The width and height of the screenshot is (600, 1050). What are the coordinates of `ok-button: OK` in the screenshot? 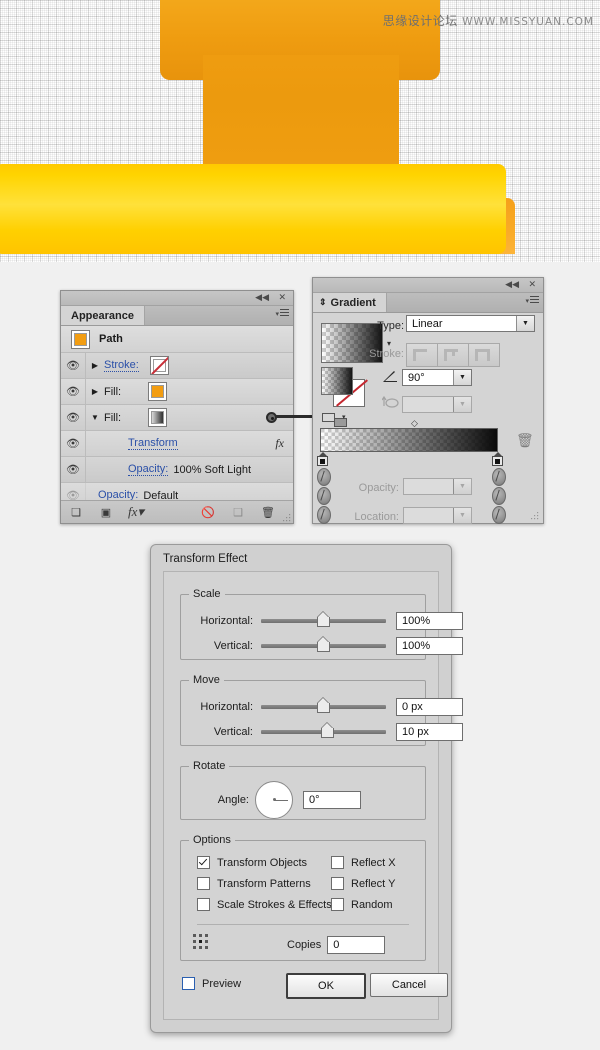 It's located at (326, 986).